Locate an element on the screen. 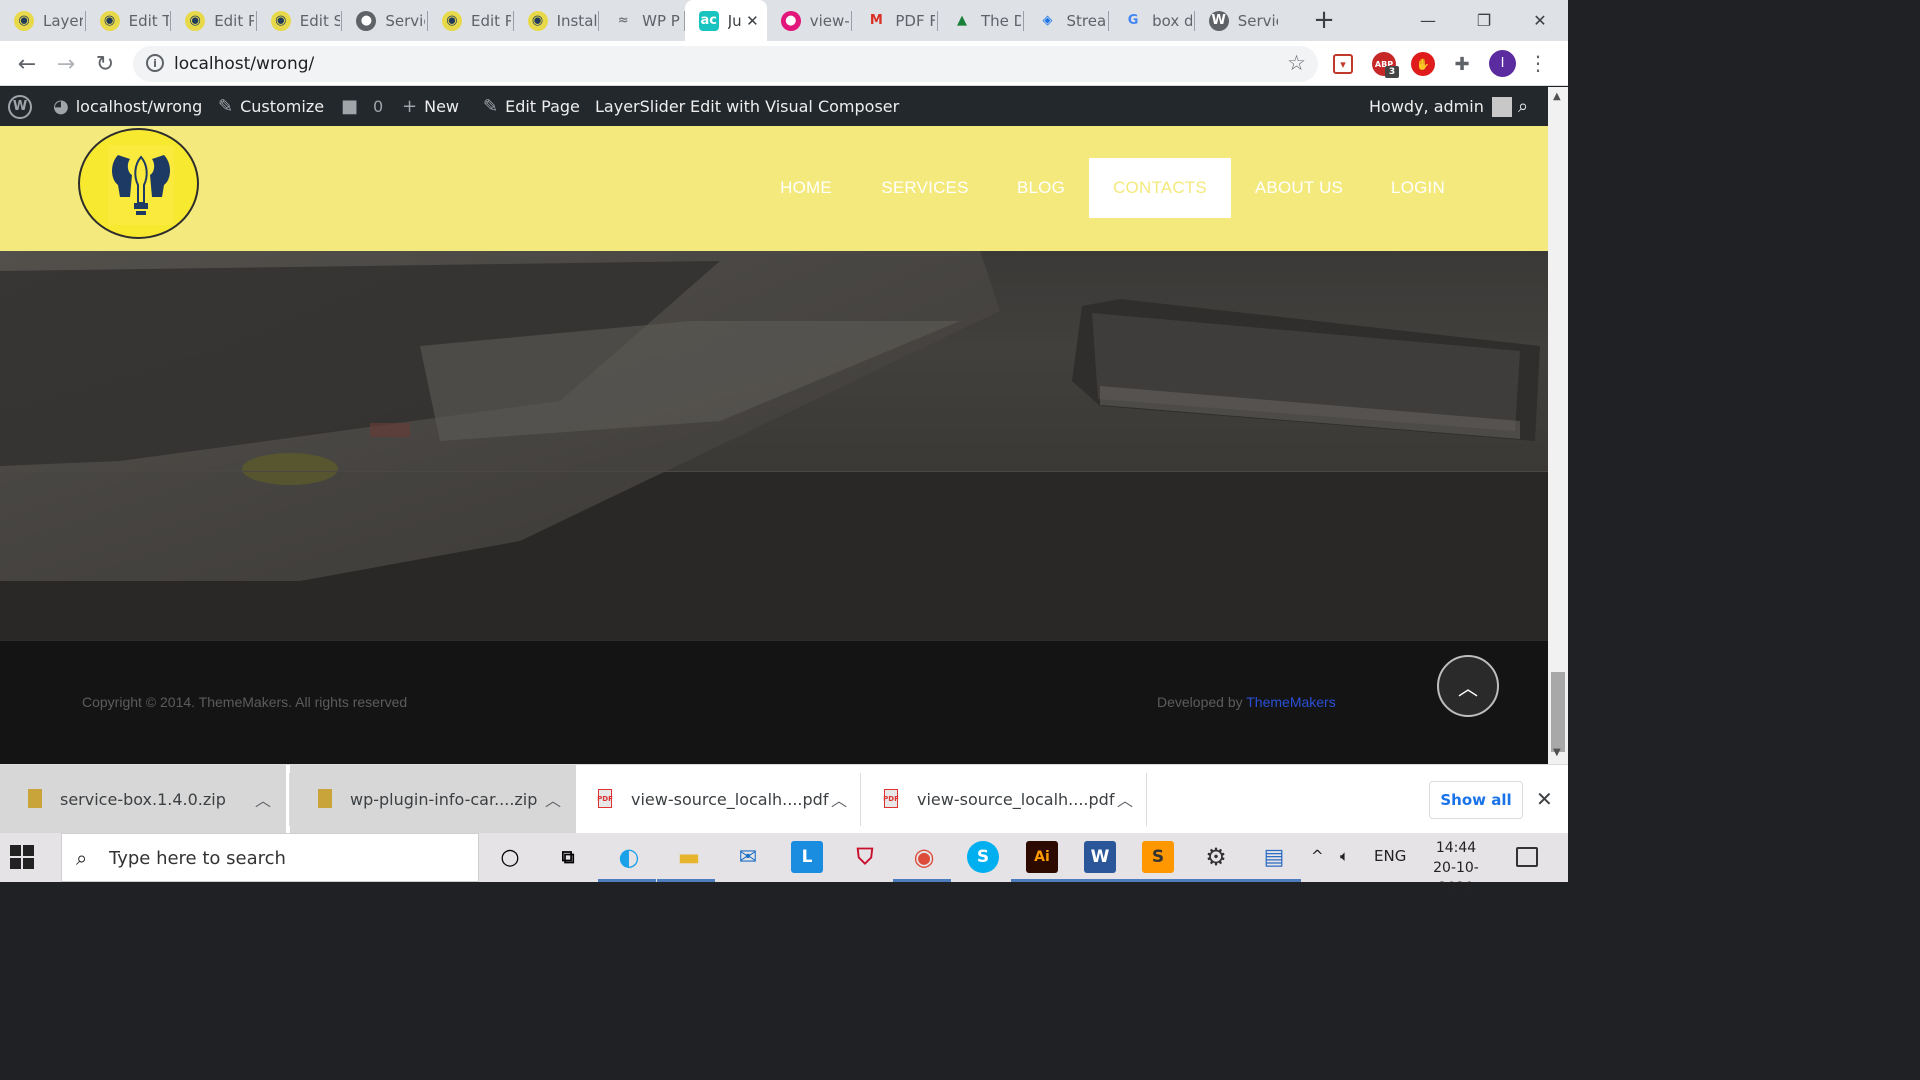  admin-account-menu: Howdy, admin is located at coordinates (1440, 106).